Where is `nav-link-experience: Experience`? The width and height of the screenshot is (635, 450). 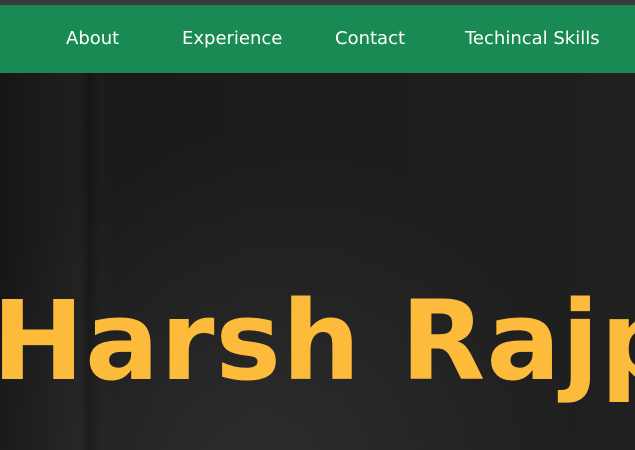
nav-link-experience: Experience is located at coordinates (232, 39).